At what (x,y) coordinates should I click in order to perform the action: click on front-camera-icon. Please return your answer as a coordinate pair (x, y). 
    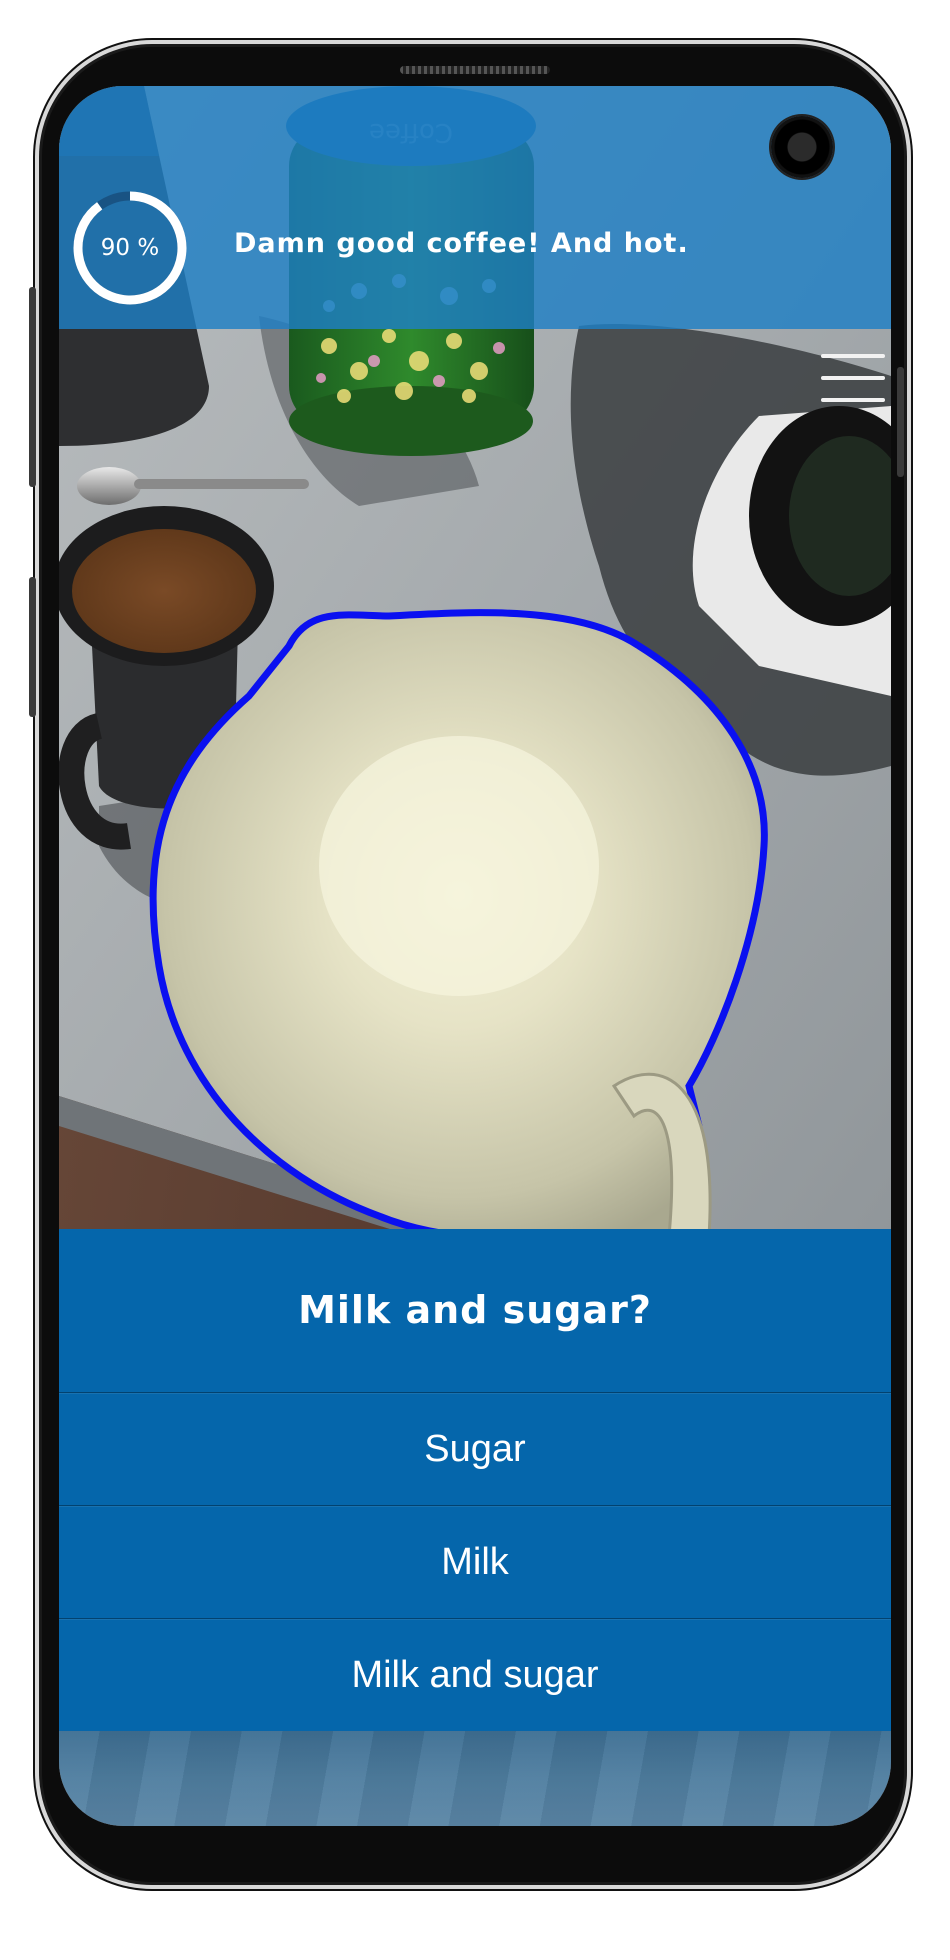
    Looking at the image, I should click on (802, 147).